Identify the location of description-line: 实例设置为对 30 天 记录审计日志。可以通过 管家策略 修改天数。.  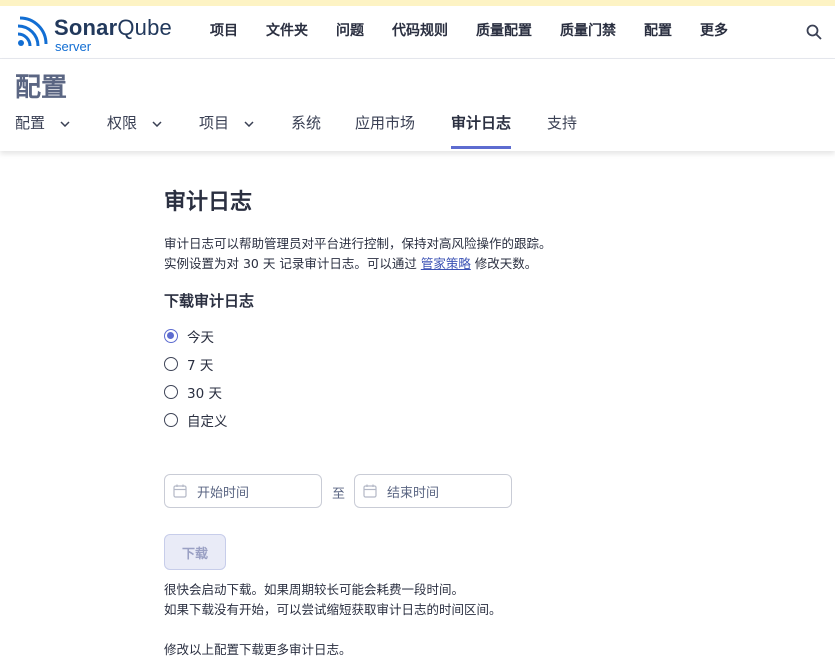
(358, 264).